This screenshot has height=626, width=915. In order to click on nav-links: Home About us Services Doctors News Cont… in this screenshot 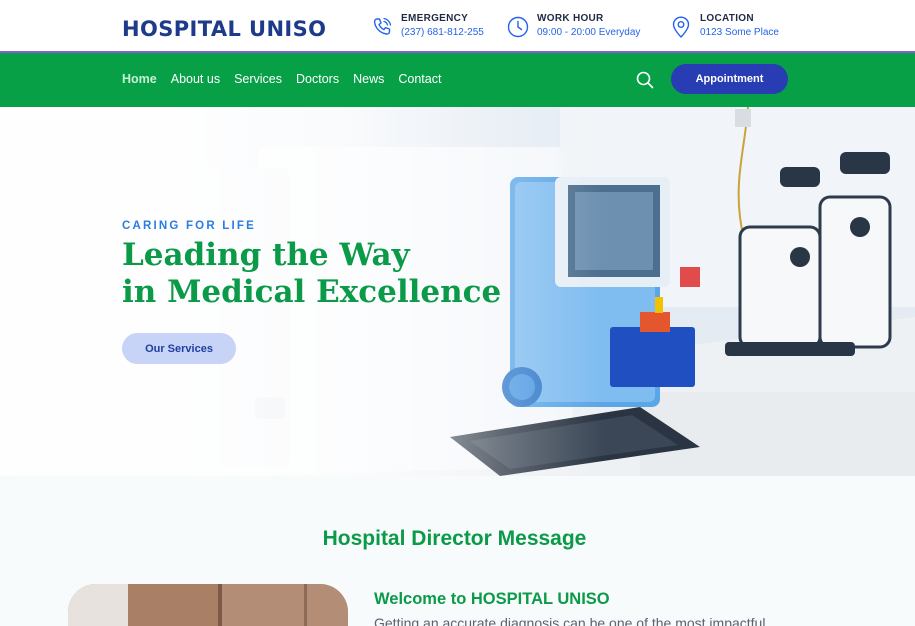, I will do `click(281, 79)`.